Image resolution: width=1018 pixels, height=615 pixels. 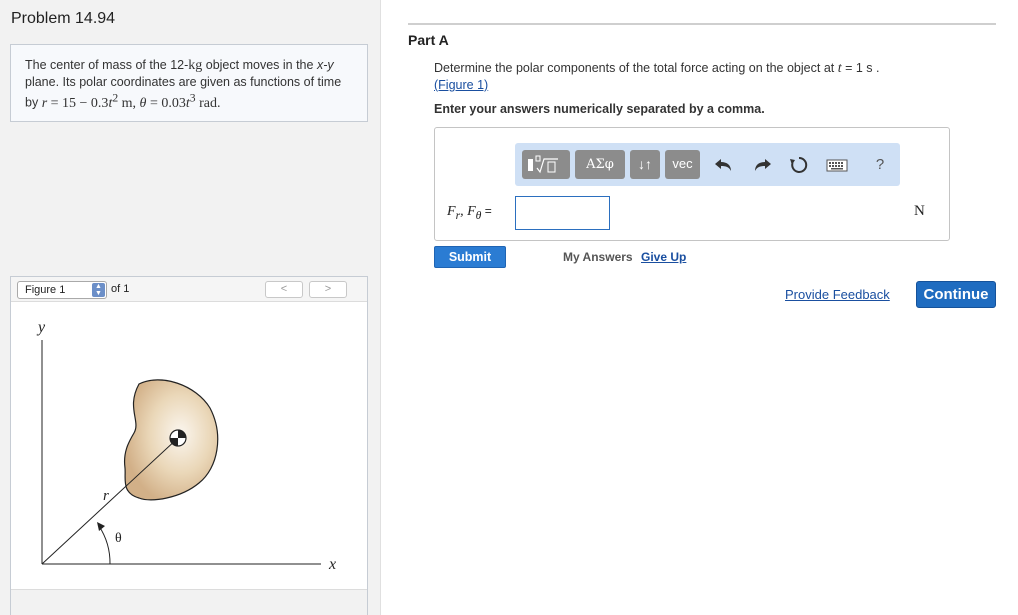 I want to click on x-axis-label: x, so click(x=332, y=564).